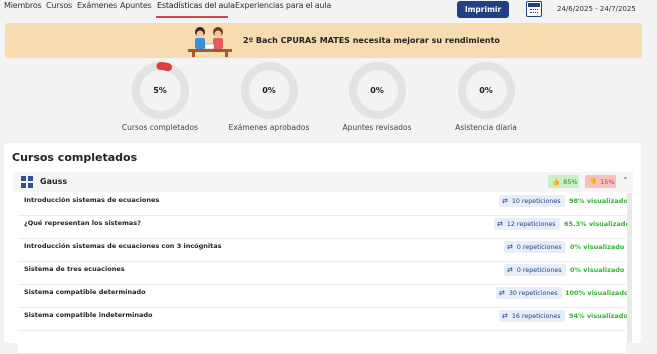 This screenshot has height=354, width=657. What do you see at coordinates (486, 127) in the screenshot?
I see `stat-label: Asistencia diaria` at bounding box center [486, 127].